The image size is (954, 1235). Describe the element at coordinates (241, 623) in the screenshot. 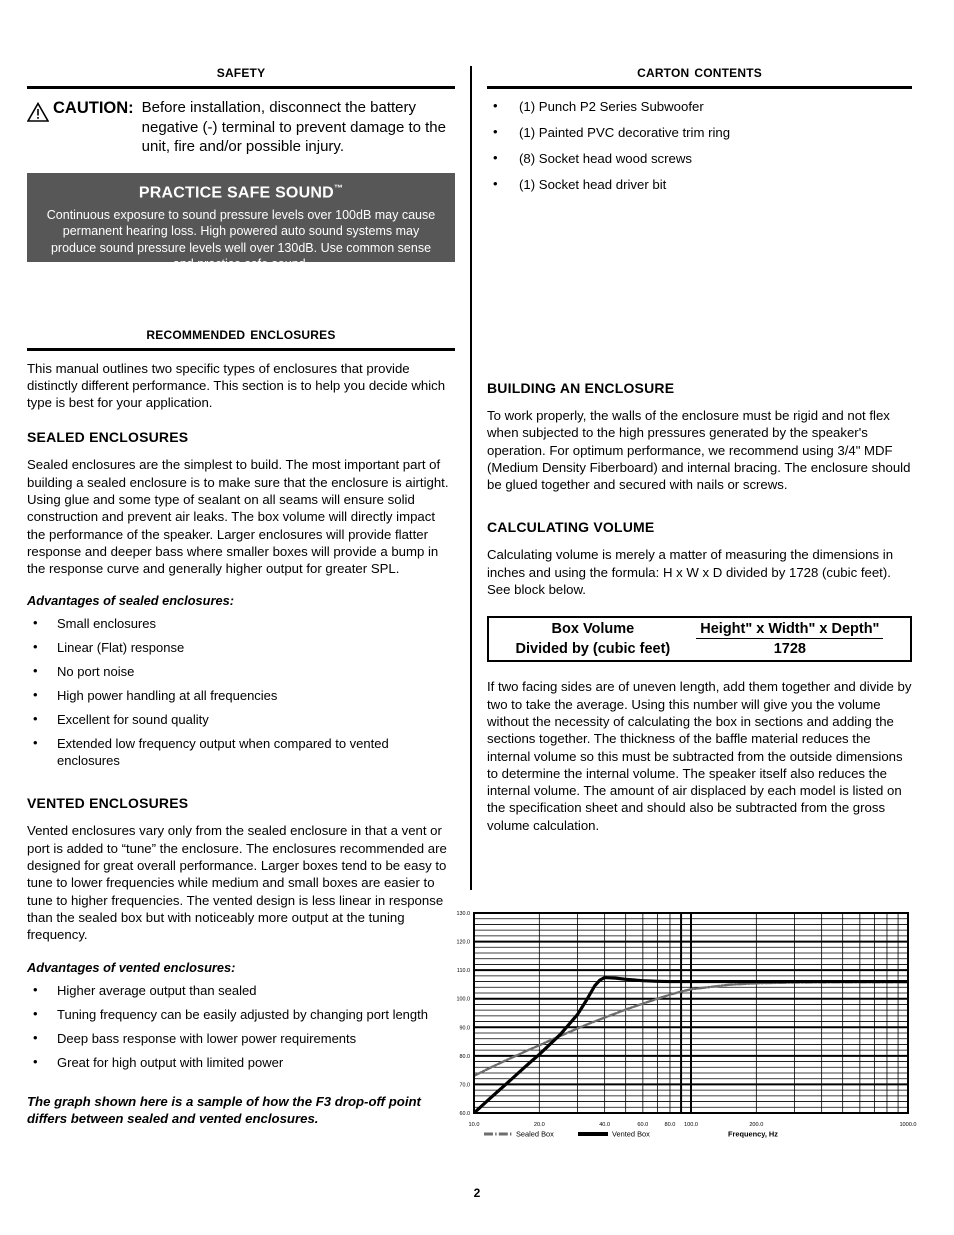

I see `list-item: Small enclosures` at that location.